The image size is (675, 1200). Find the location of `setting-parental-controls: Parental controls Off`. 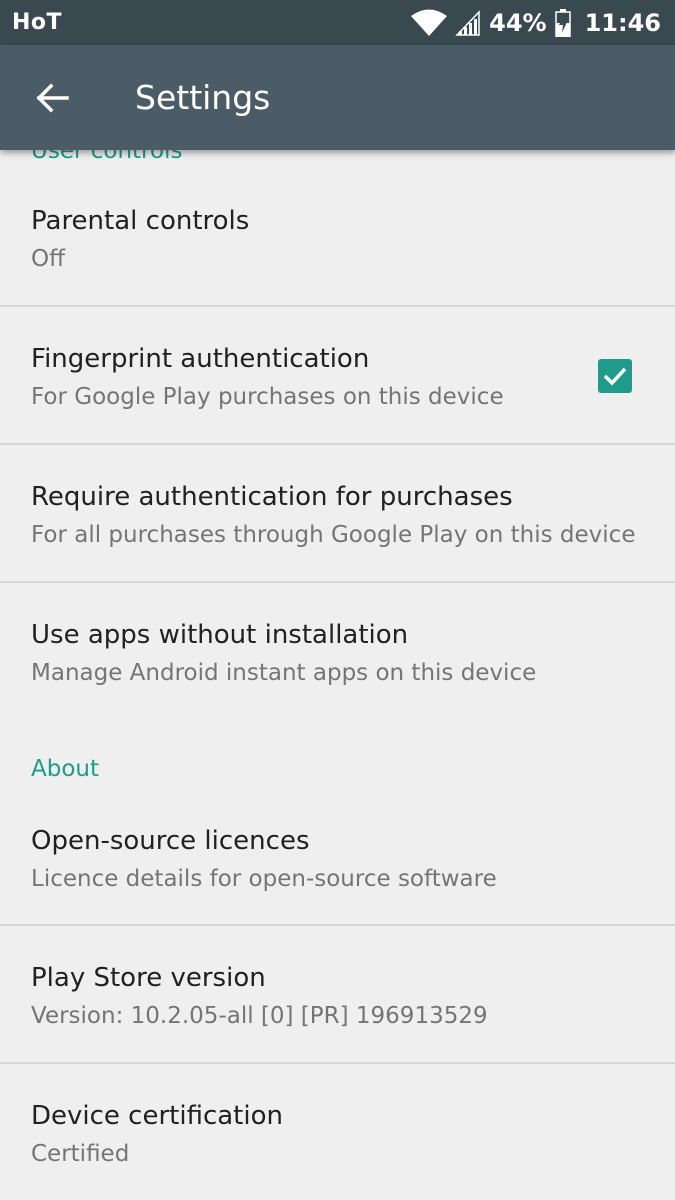

setting-parental-controls: Parental controls Off is located at coordinates (337, 248).